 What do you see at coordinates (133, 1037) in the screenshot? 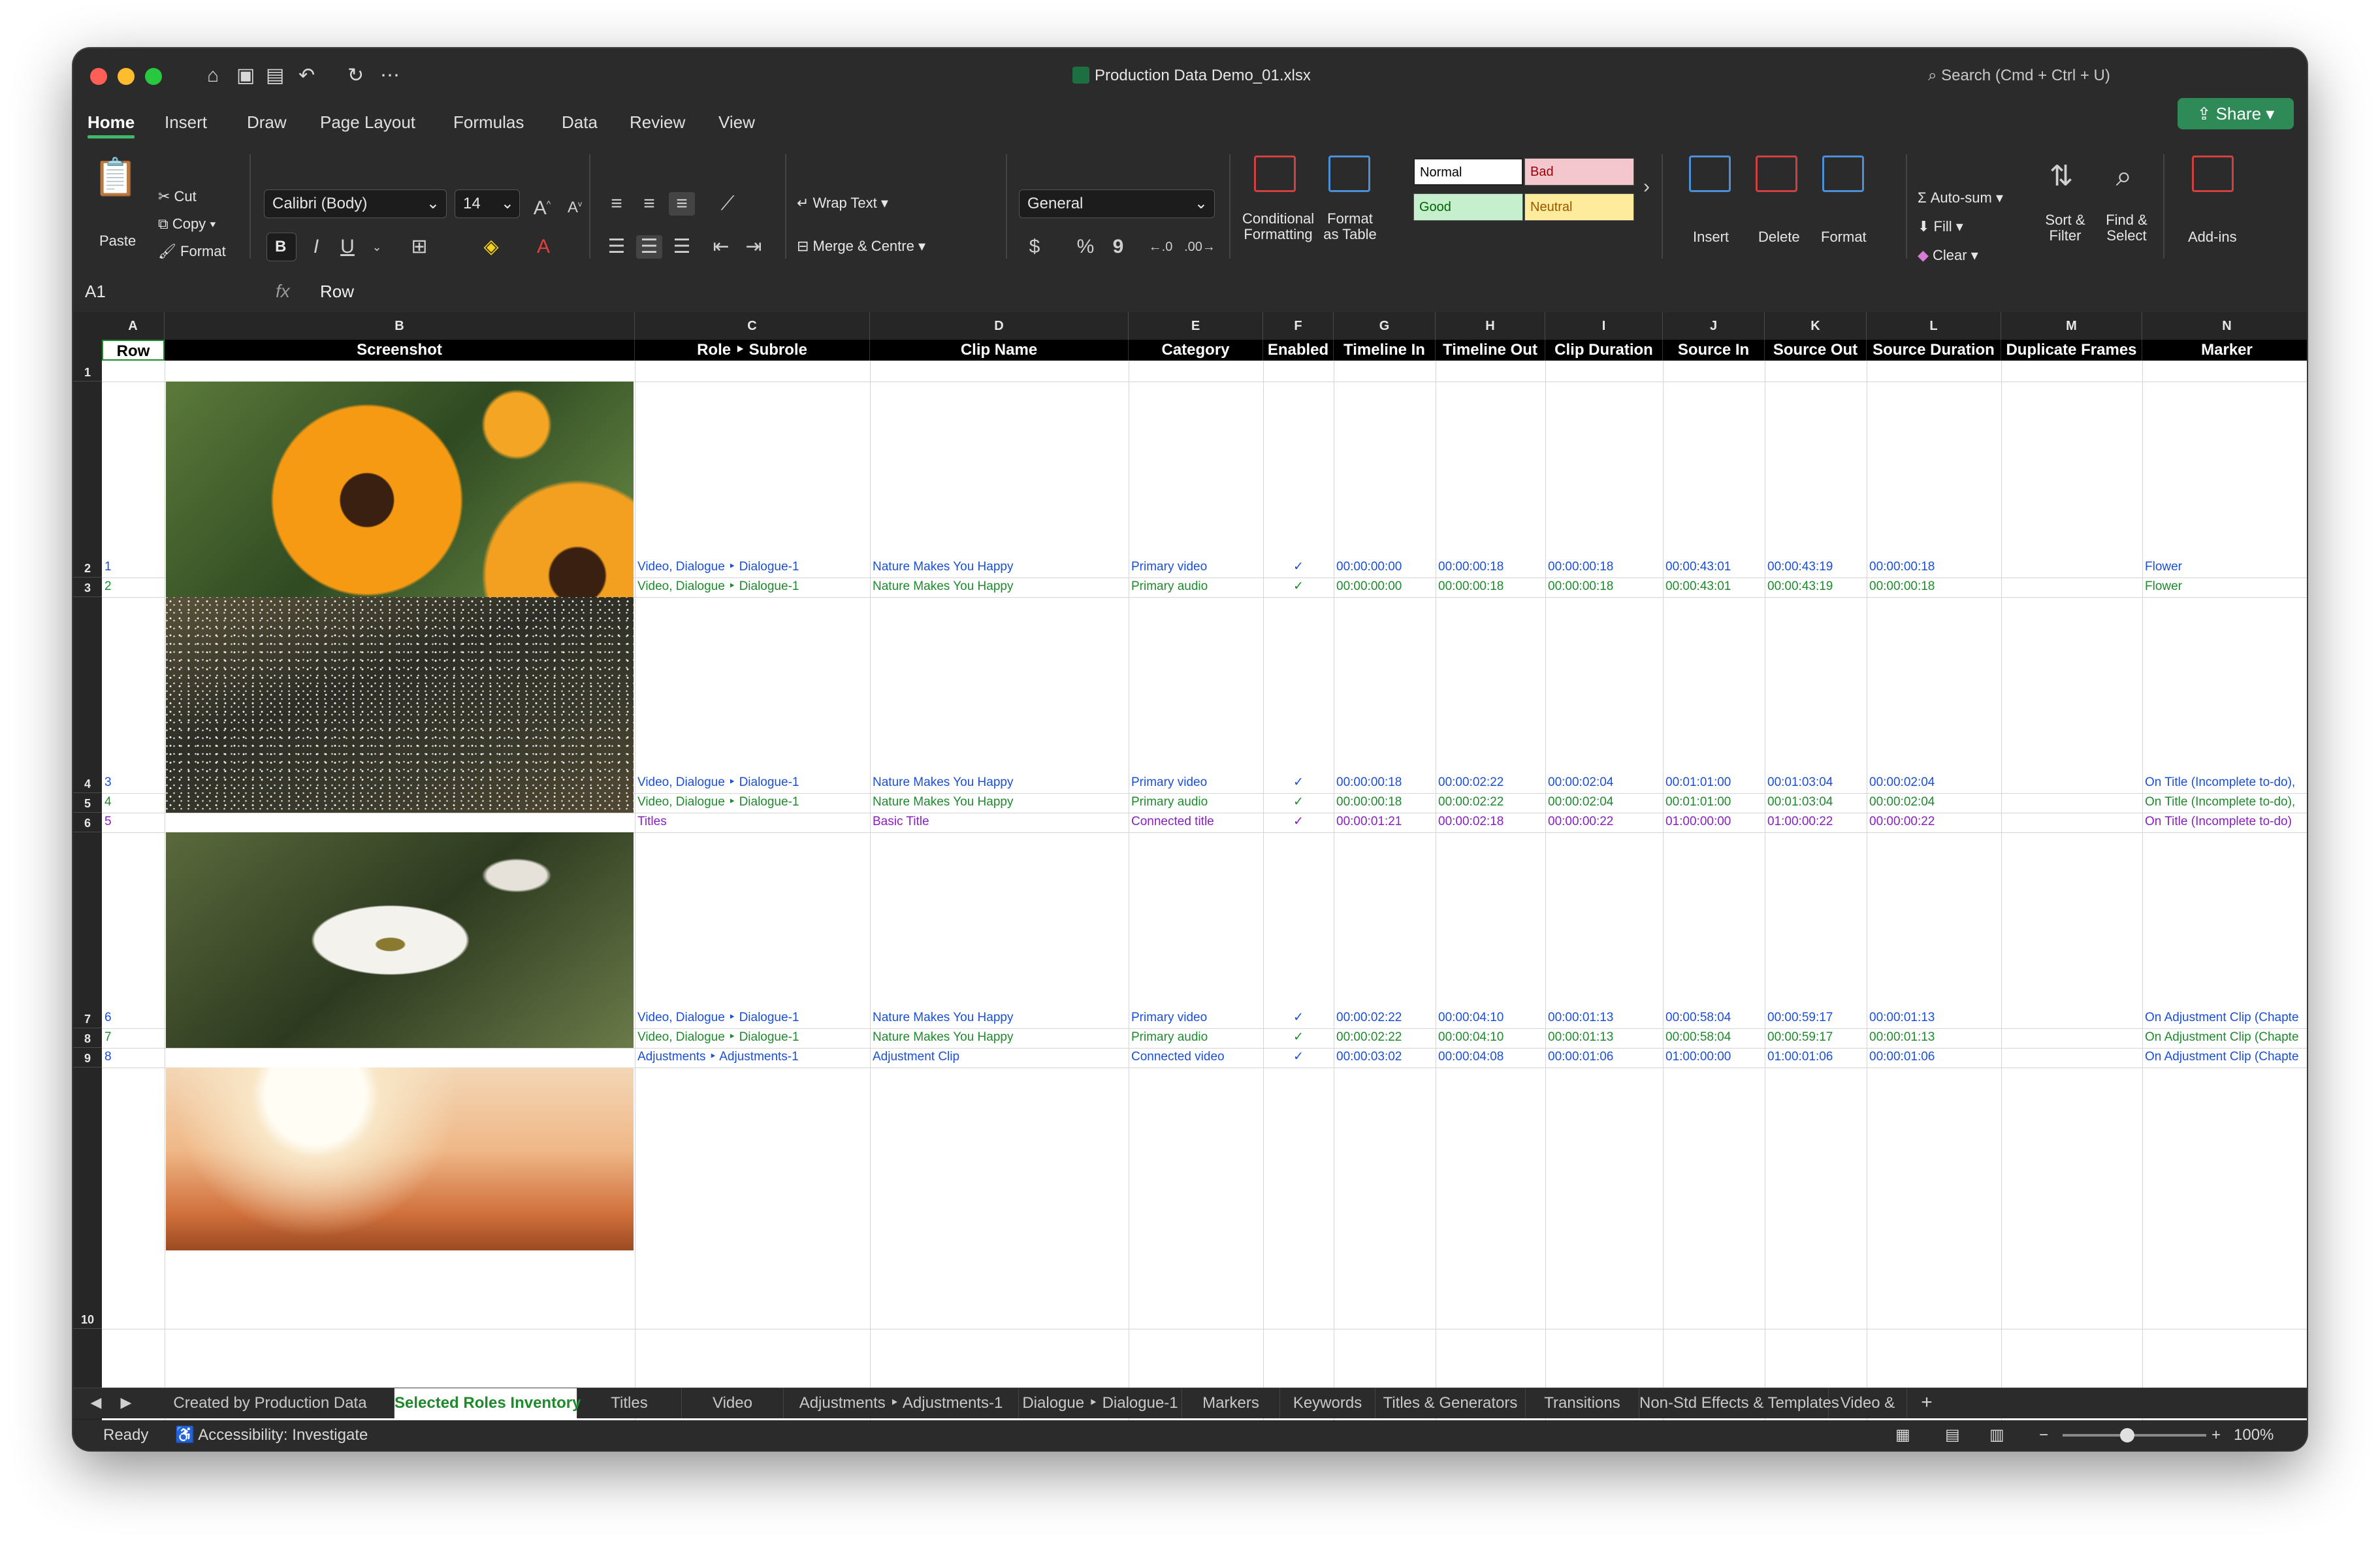
I see `cell-row: 7` at bounding box center [133, 1037].